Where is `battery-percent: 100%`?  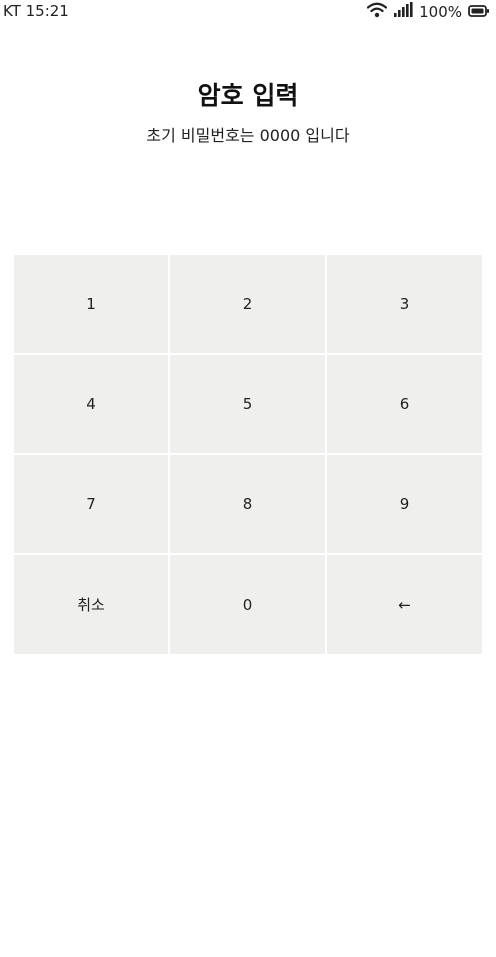
battery-percent: 100% is located at coordinates (440, 12).